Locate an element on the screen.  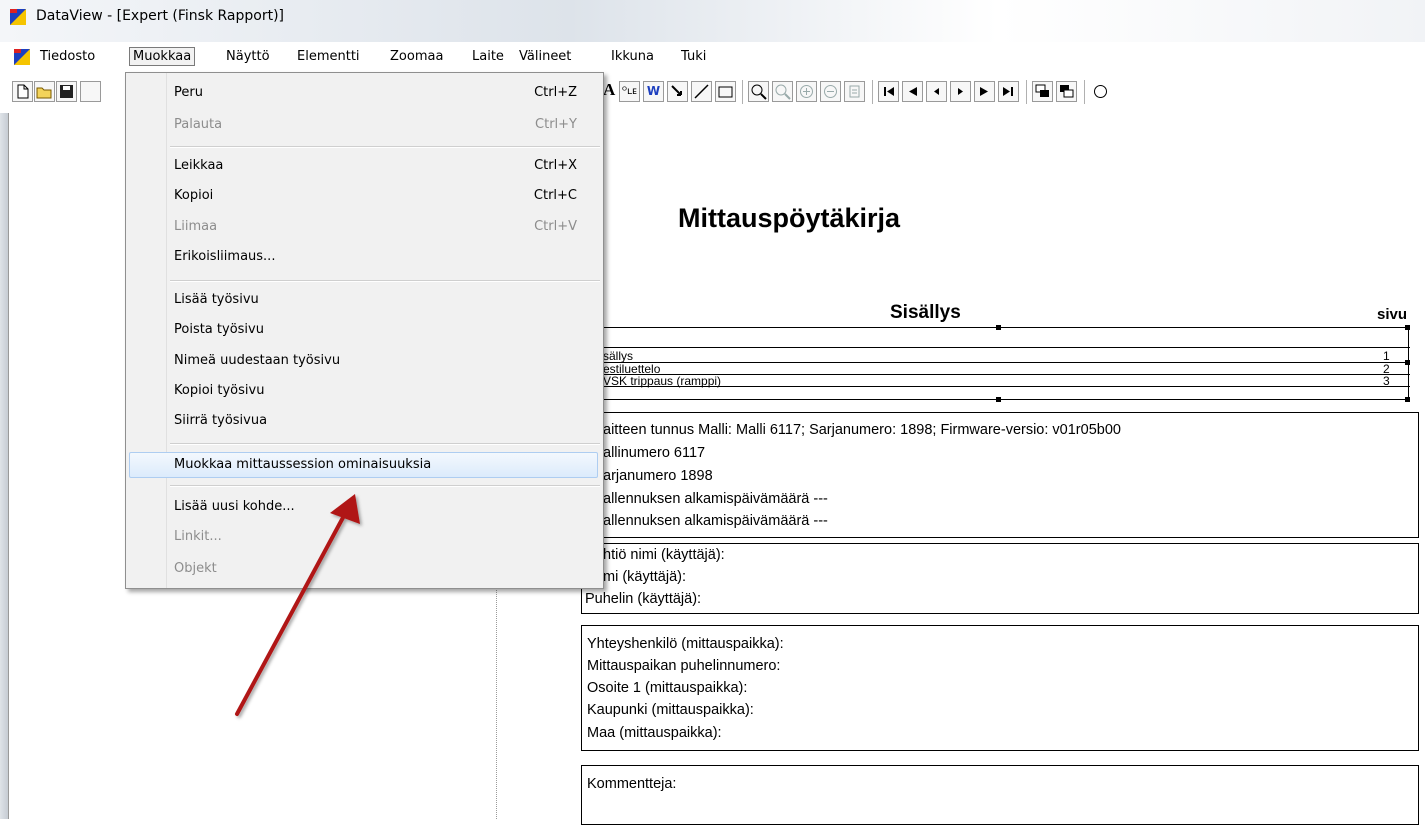
ellipse-tool-button is located at coordinates (1100, 91).